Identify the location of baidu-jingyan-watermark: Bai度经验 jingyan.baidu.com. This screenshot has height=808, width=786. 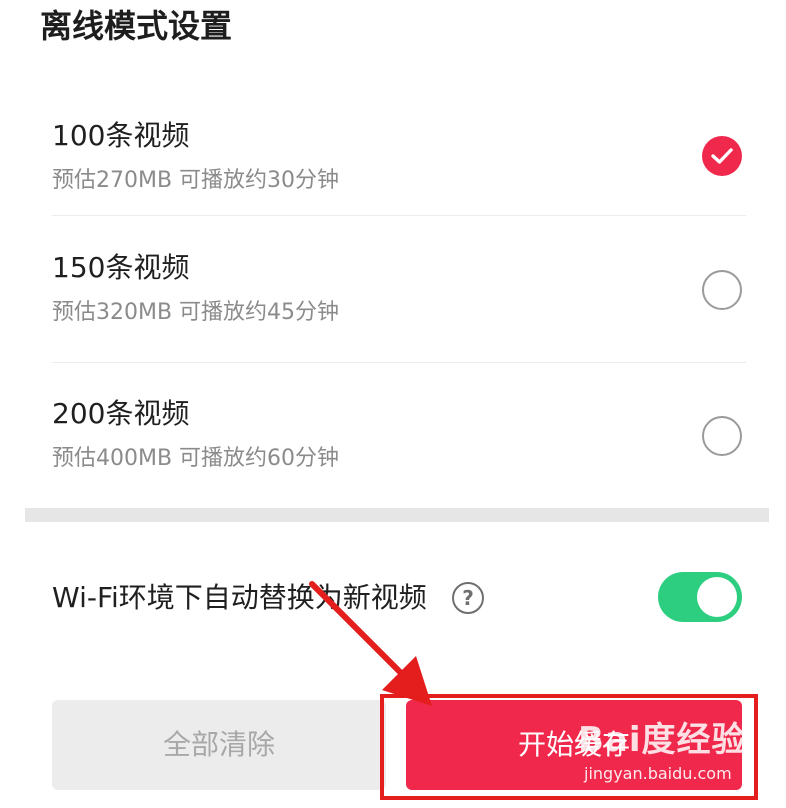
(678, 757).